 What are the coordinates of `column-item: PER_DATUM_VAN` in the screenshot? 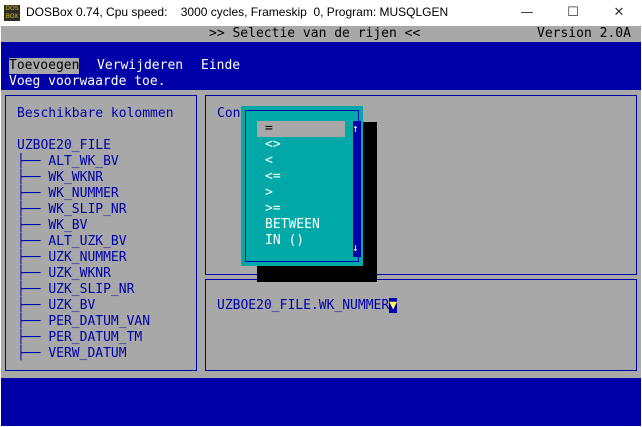 It's located at (99, 321).